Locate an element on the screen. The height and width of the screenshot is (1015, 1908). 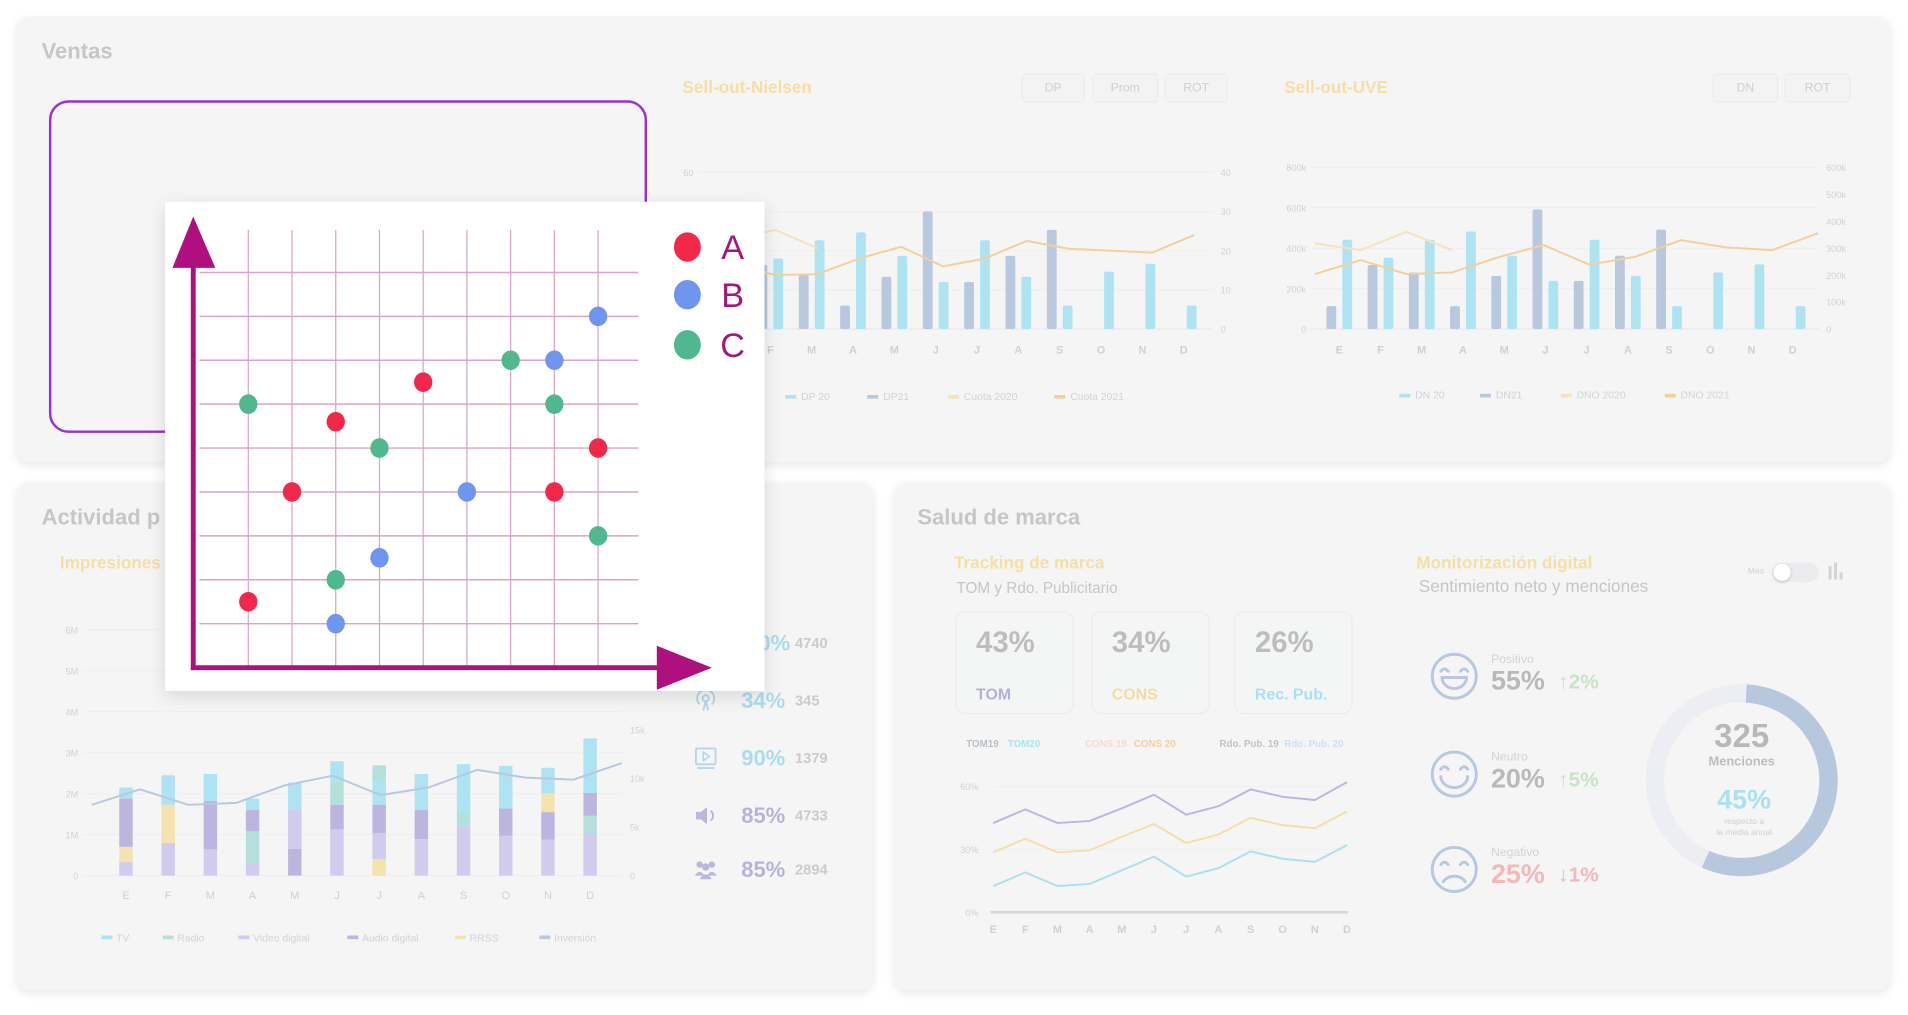
mentions-count: 325 is located at coordinates (1742, 736).